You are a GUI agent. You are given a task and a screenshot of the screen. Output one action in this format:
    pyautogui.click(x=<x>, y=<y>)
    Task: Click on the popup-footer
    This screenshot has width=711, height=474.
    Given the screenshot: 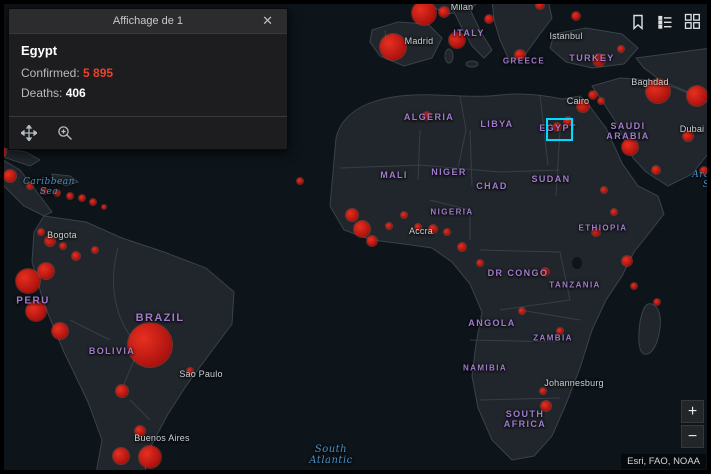 What is the action you would take?
    pyautogui.click(x=148, y=132)
    